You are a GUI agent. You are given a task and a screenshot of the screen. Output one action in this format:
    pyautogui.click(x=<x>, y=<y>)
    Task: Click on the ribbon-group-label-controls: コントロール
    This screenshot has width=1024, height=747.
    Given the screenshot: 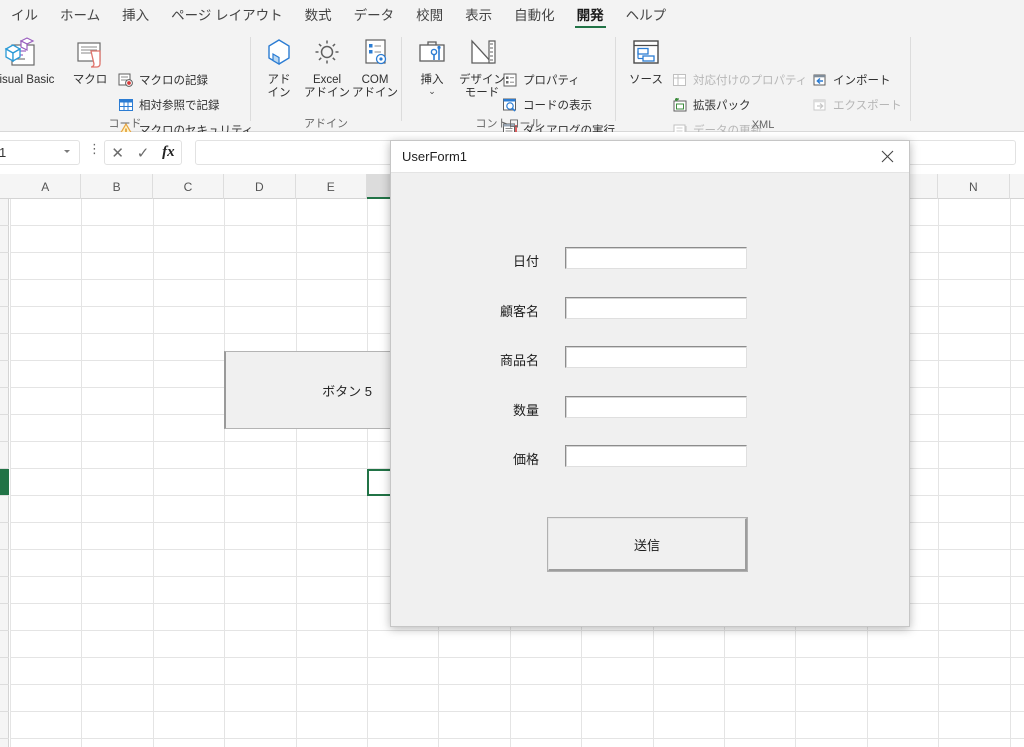 What is the action you would take?
    pyautogui.click(x=508, y=124)
    